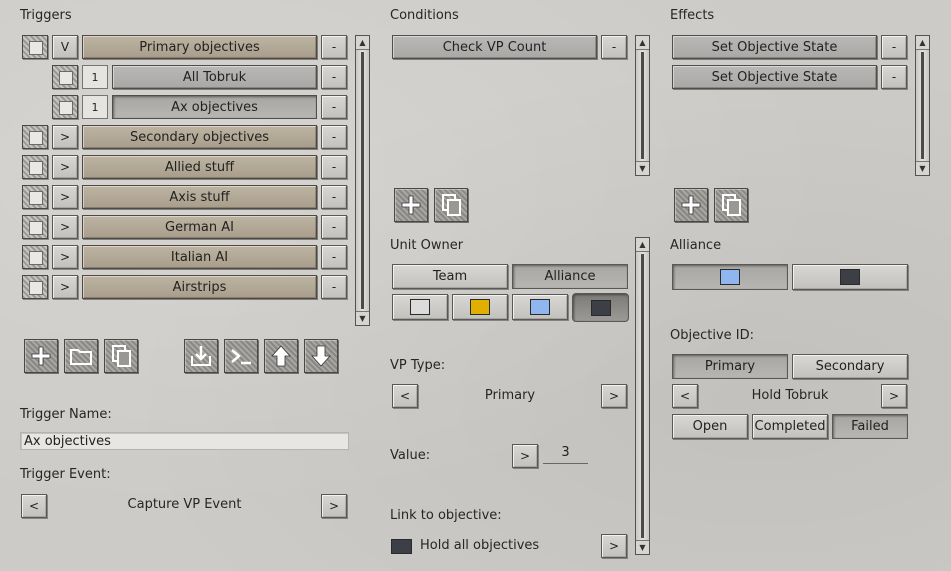  I want to click on owner-color-dark-button, so click(600, 307).